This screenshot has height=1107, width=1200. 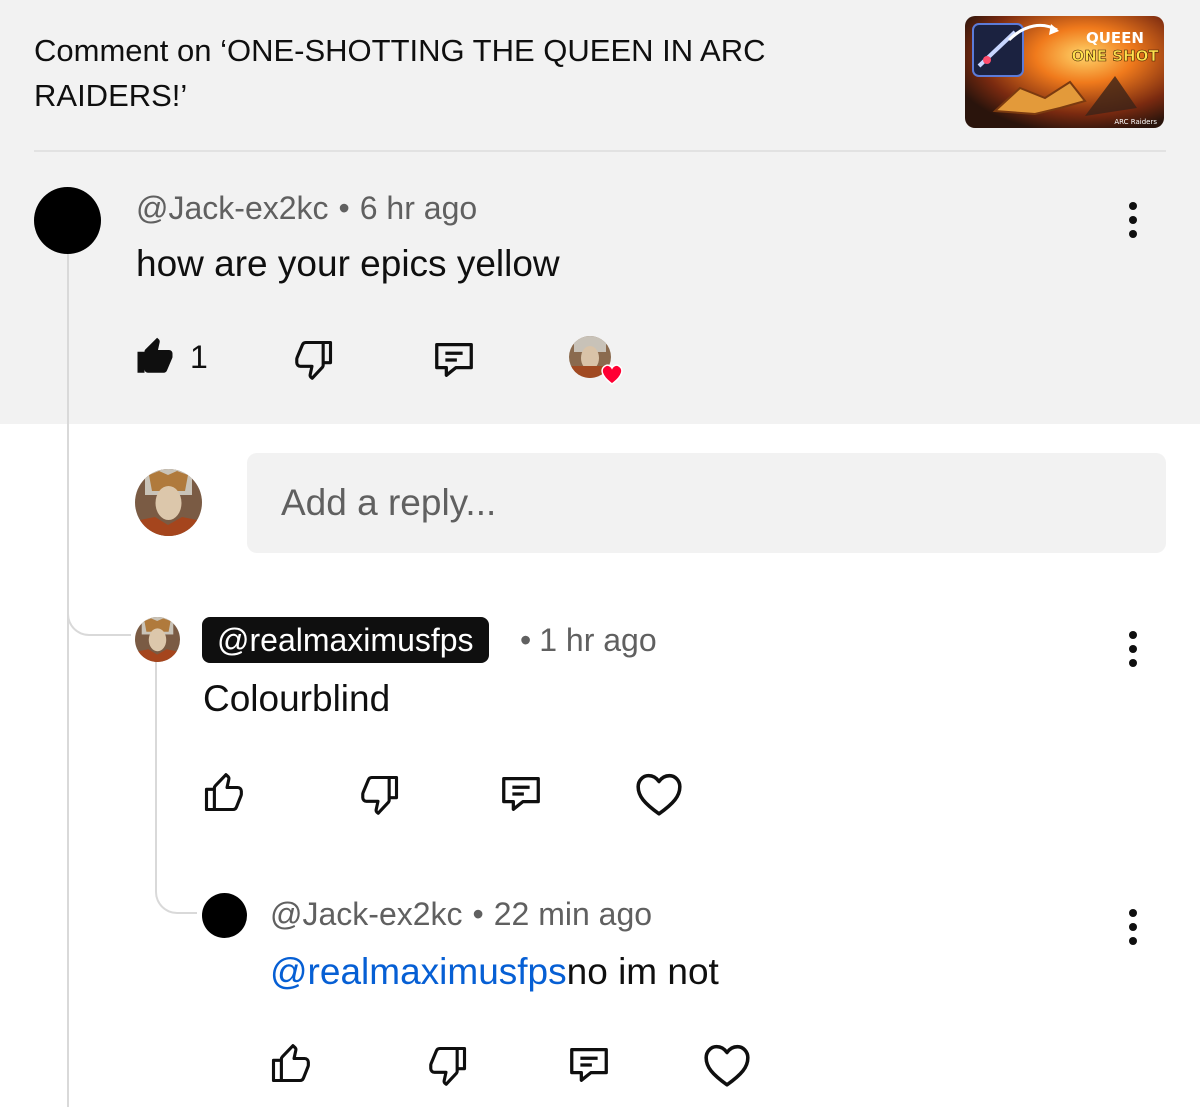 I want to click on creator-heart-icon, so click(x=596, y=360).